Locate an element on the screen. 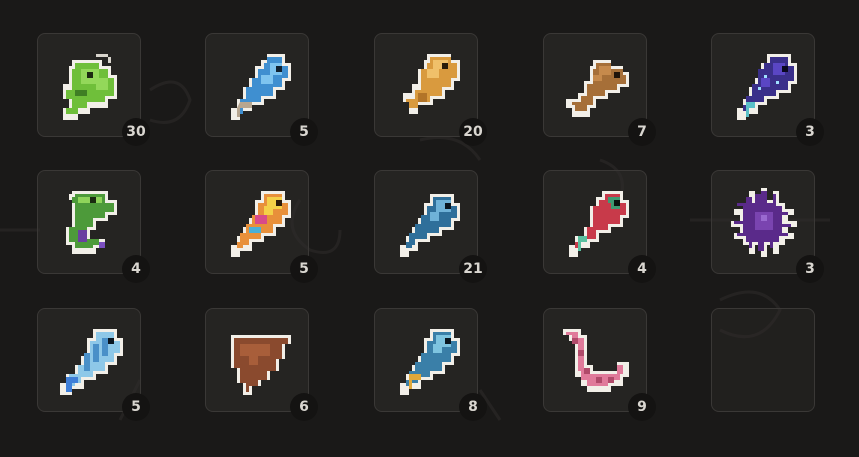 The image size is (859, 457). inventory-slot-striped-blue-fish: 5 is located at coordinates (93, 364).